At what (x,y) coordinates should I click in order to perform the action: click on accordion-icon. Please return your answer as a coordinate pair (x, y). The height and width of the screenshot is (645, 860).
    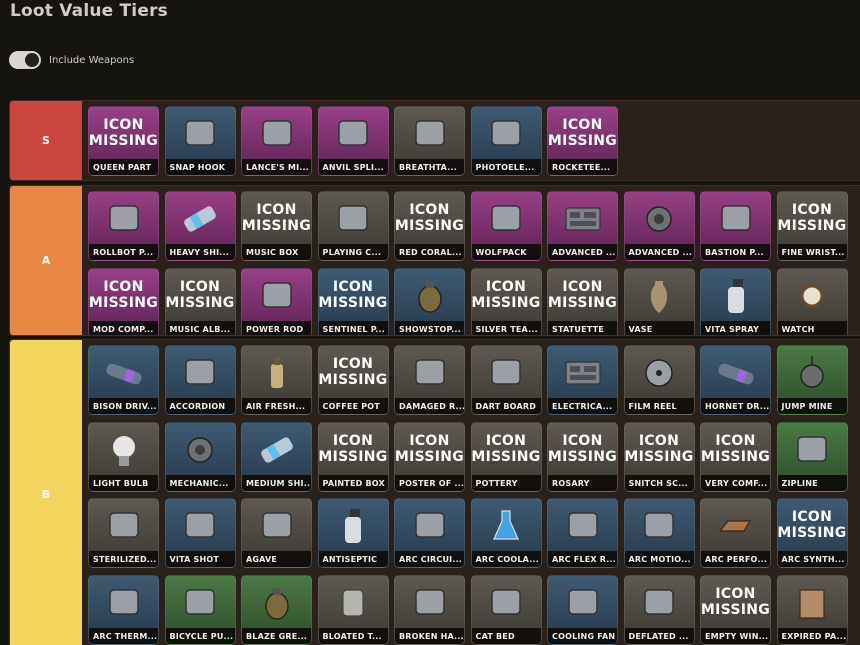
    Looking at the image, I should click on (200, 372).